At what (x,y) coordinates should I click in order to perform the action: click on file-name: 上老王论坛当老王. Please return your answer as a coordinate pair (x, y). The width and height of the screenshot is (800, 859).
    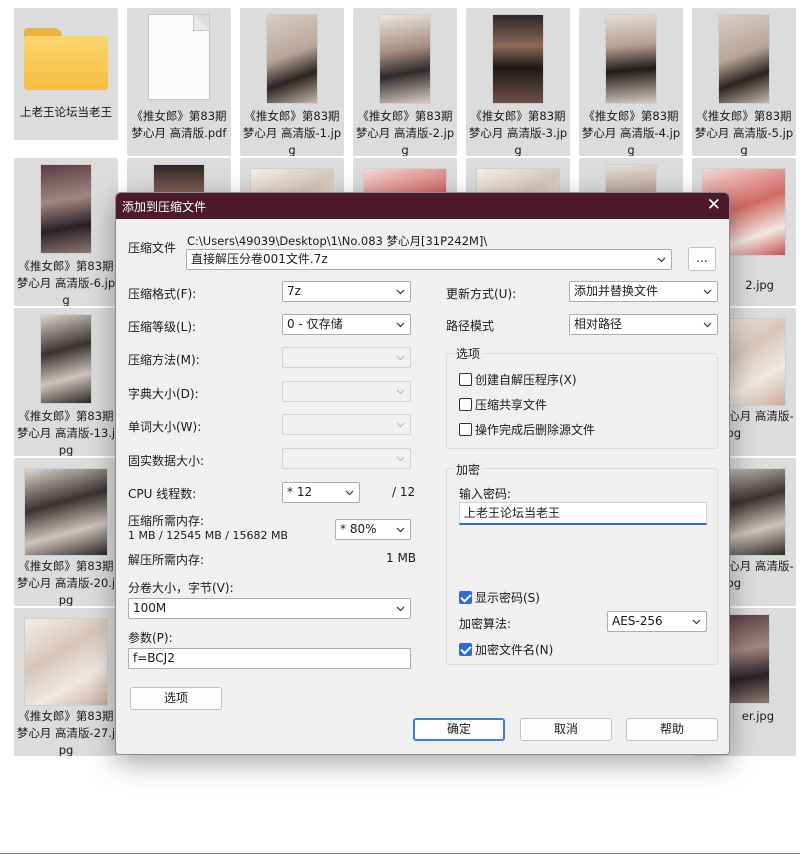
    Looking at the image, I should click on (66, 112).